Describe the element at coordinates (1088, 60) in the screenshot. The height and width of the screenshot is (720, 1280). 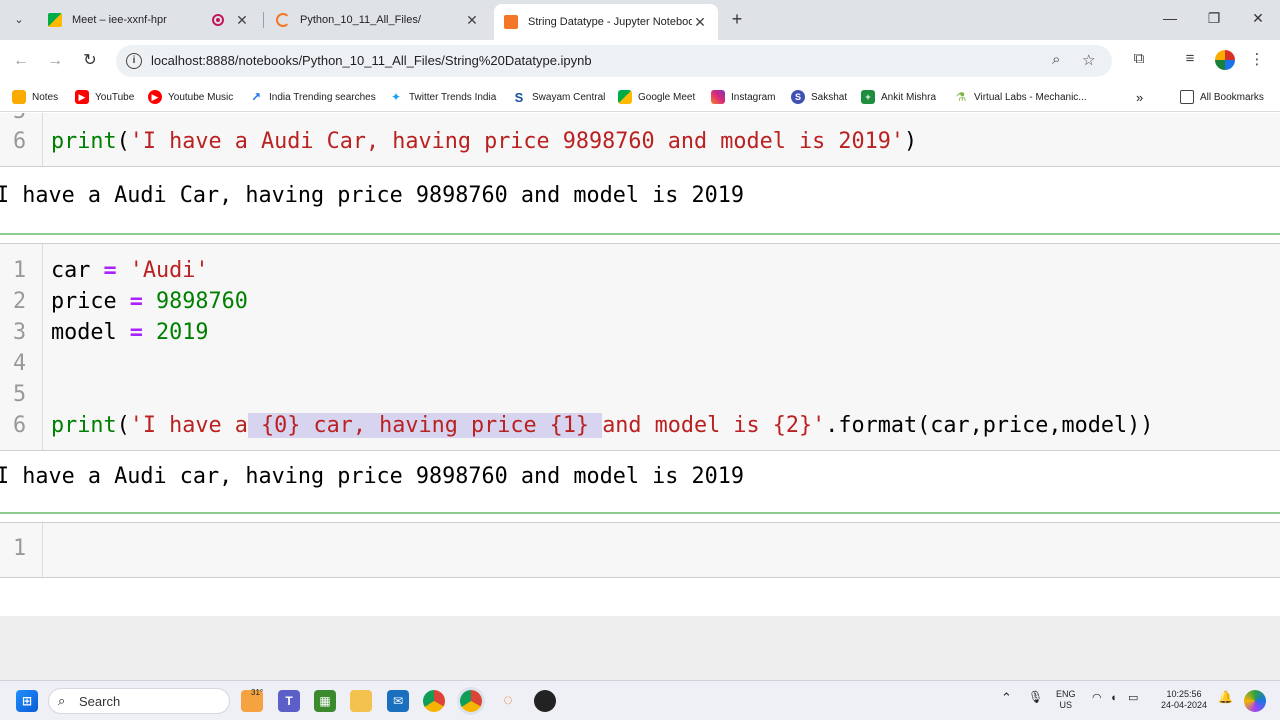
I see `bookmark-star-icon: ☆` at that location.